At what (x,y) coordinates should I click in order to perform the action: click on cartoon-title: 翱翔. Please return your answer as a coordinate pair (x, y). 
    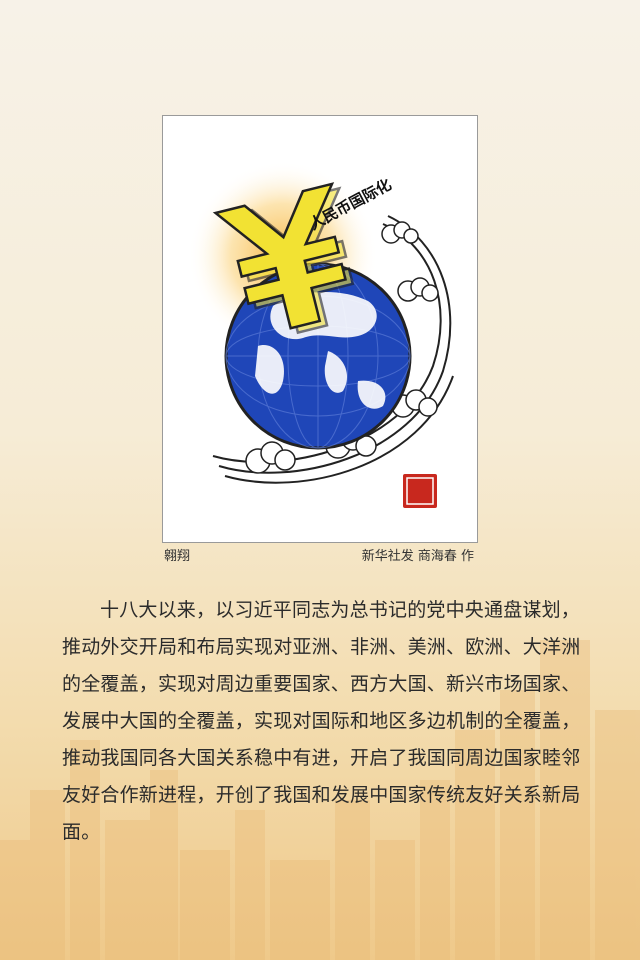
    Looking at the image, I should click on (177, 556).